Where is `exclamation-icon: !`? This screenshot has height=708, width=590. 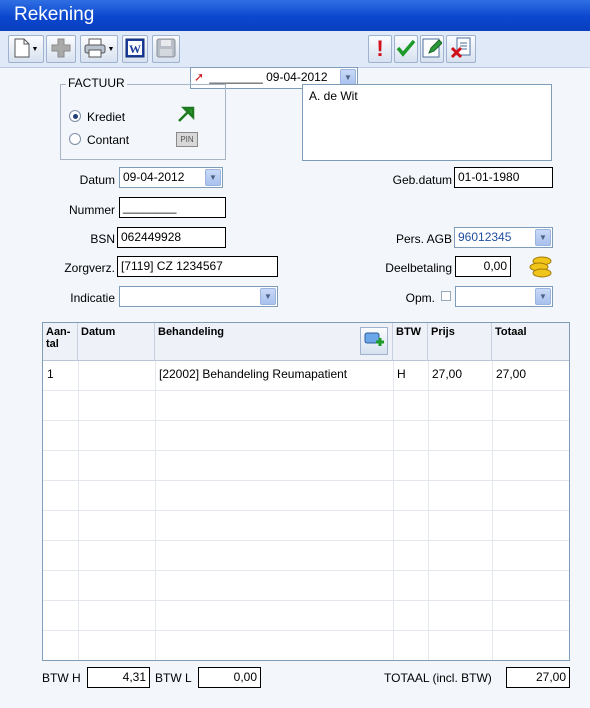 exclamation-icon: ! is located at coordinates (380, 48).